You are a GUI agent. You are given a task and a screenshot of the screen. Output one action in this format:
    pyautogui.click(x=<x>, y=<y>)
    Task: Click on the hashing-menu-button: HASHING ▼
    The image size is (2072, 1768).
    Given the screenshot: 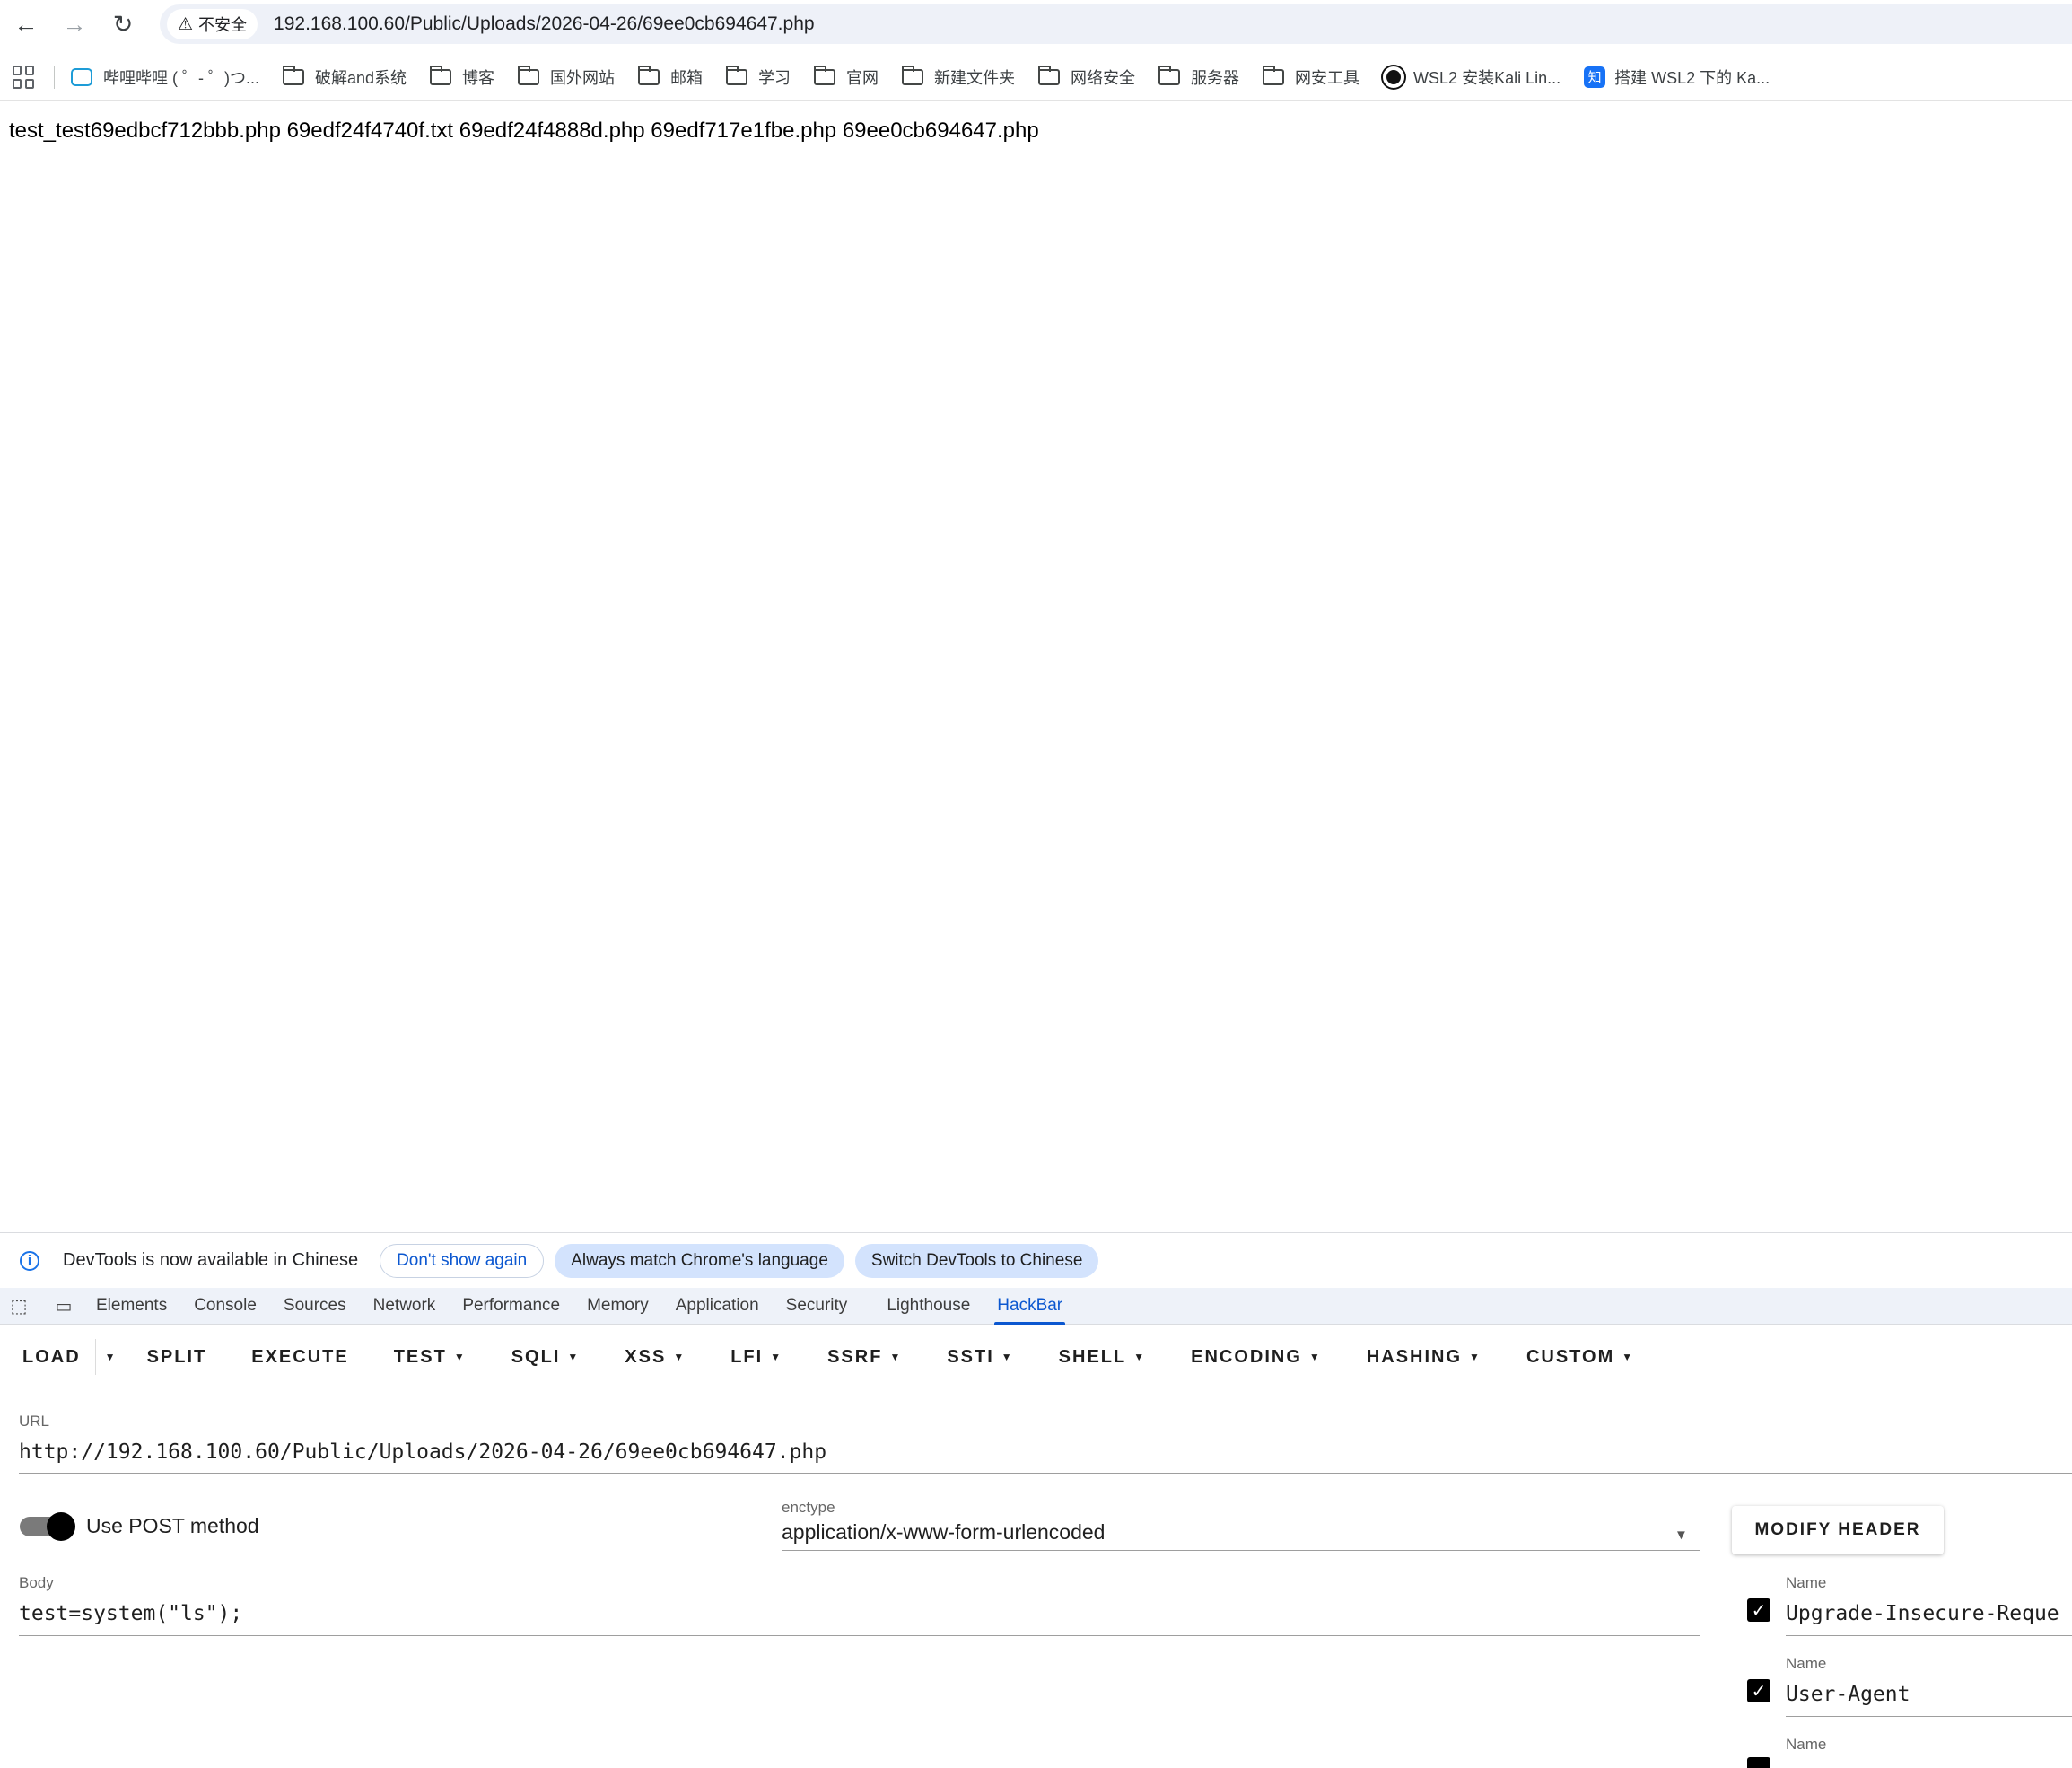 What is the action you would take?
    pyautogui.click(x=1424, y=1357)
    